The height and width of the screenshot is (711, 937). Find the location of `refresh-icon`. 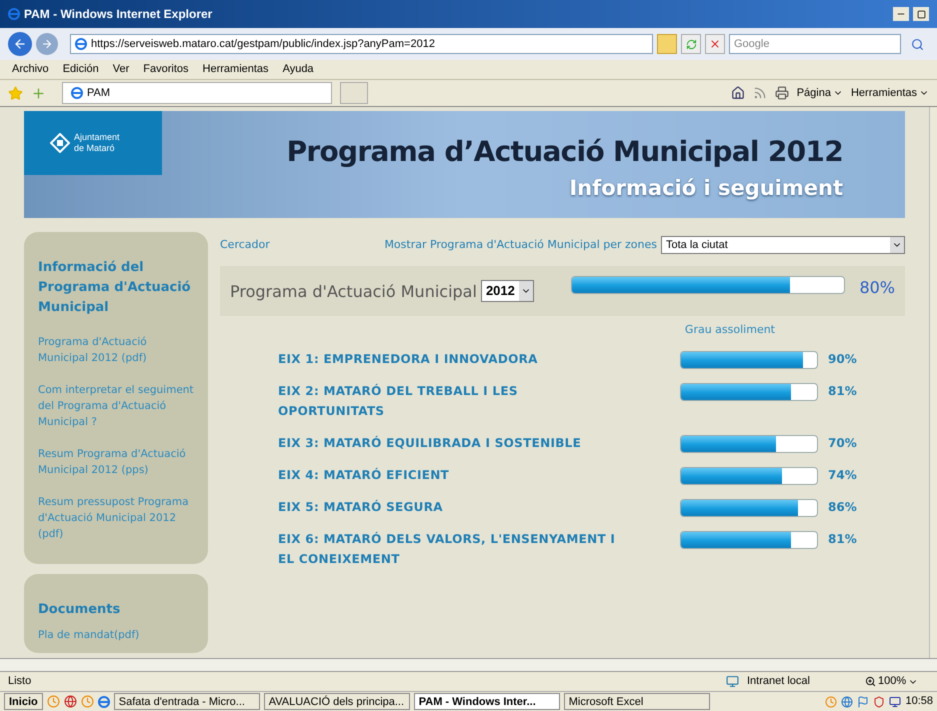

refresh-icon is located at coordinates (691, 44).